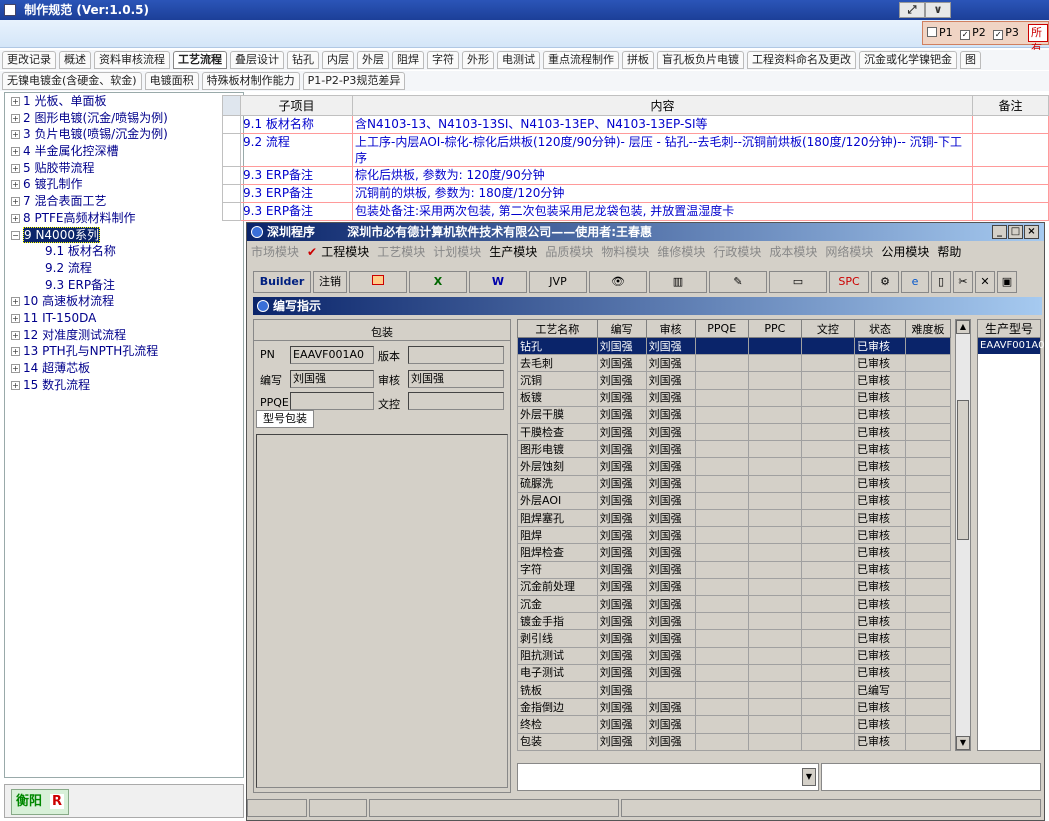 The width and height of the screenshot is (1049, 821). I want to click on grid-header: PPC, so click(774, 328).